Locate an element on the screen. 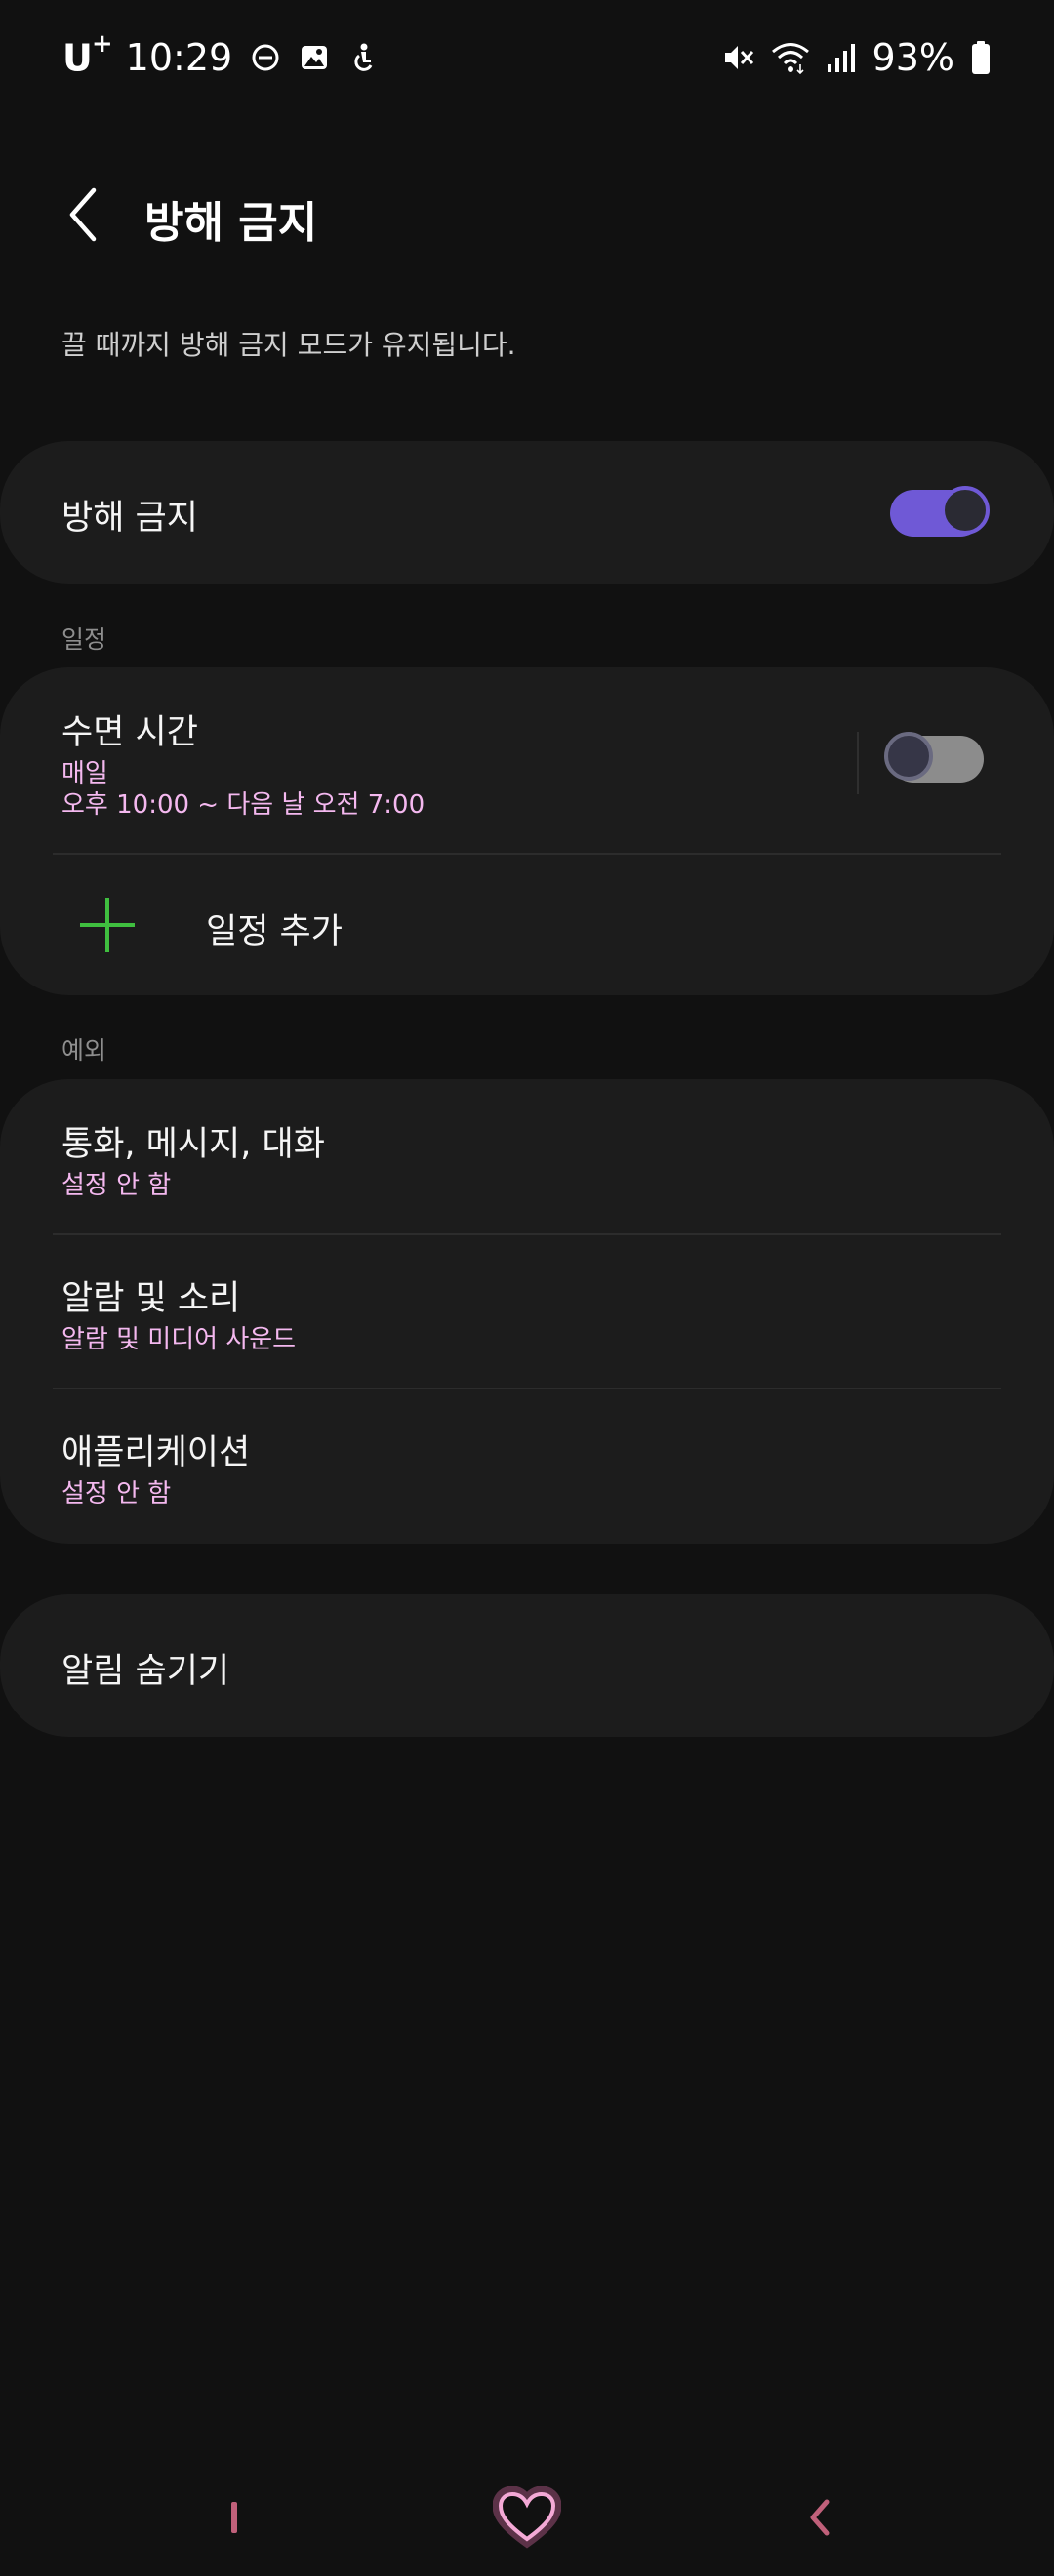  hide-notifications-card: 알림 숨기기 is located at coordinates (527, 1665).